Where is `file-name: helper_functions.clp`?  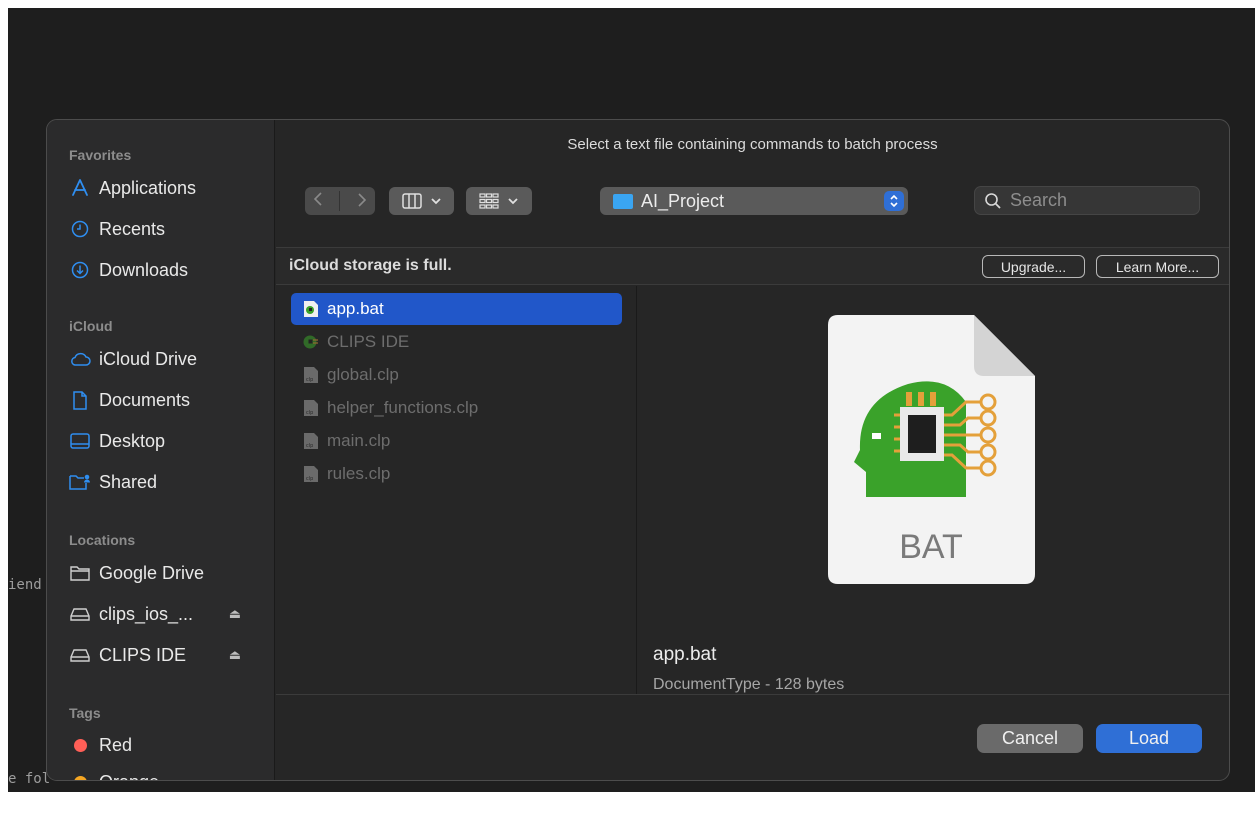 file-name: helper_functions.clp is located at coordinates (403, 407).